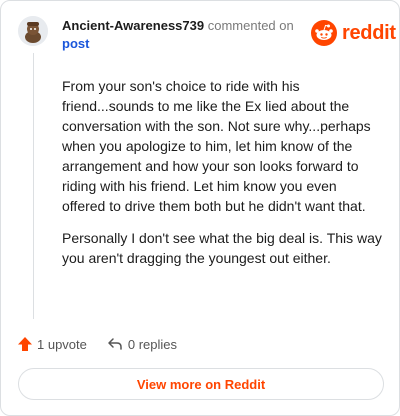 This screenshot has width=400, height=416. I want to click on comment-header: Ancient-Awareness739 commented on post, so click(182, 35).